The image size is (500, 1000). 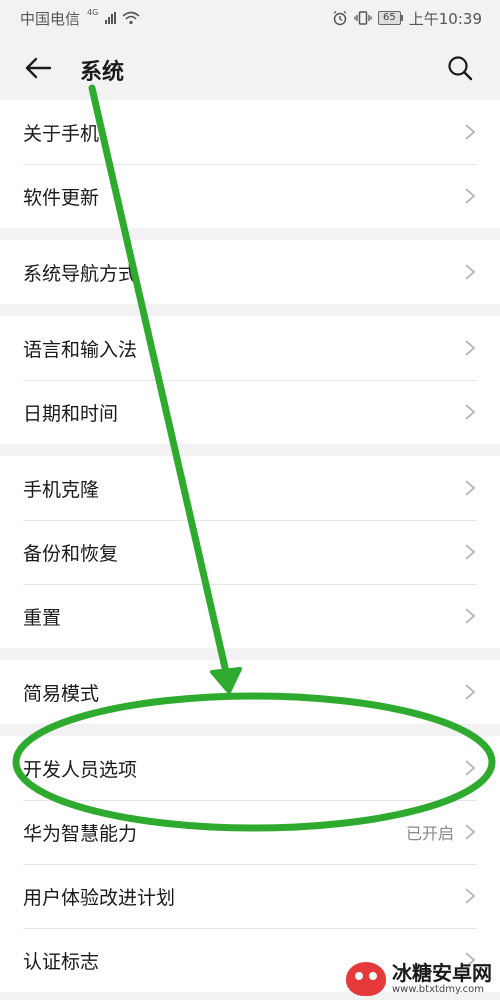 I want to click on menu-item-label: 关于手机, so click(x=61, y=133).